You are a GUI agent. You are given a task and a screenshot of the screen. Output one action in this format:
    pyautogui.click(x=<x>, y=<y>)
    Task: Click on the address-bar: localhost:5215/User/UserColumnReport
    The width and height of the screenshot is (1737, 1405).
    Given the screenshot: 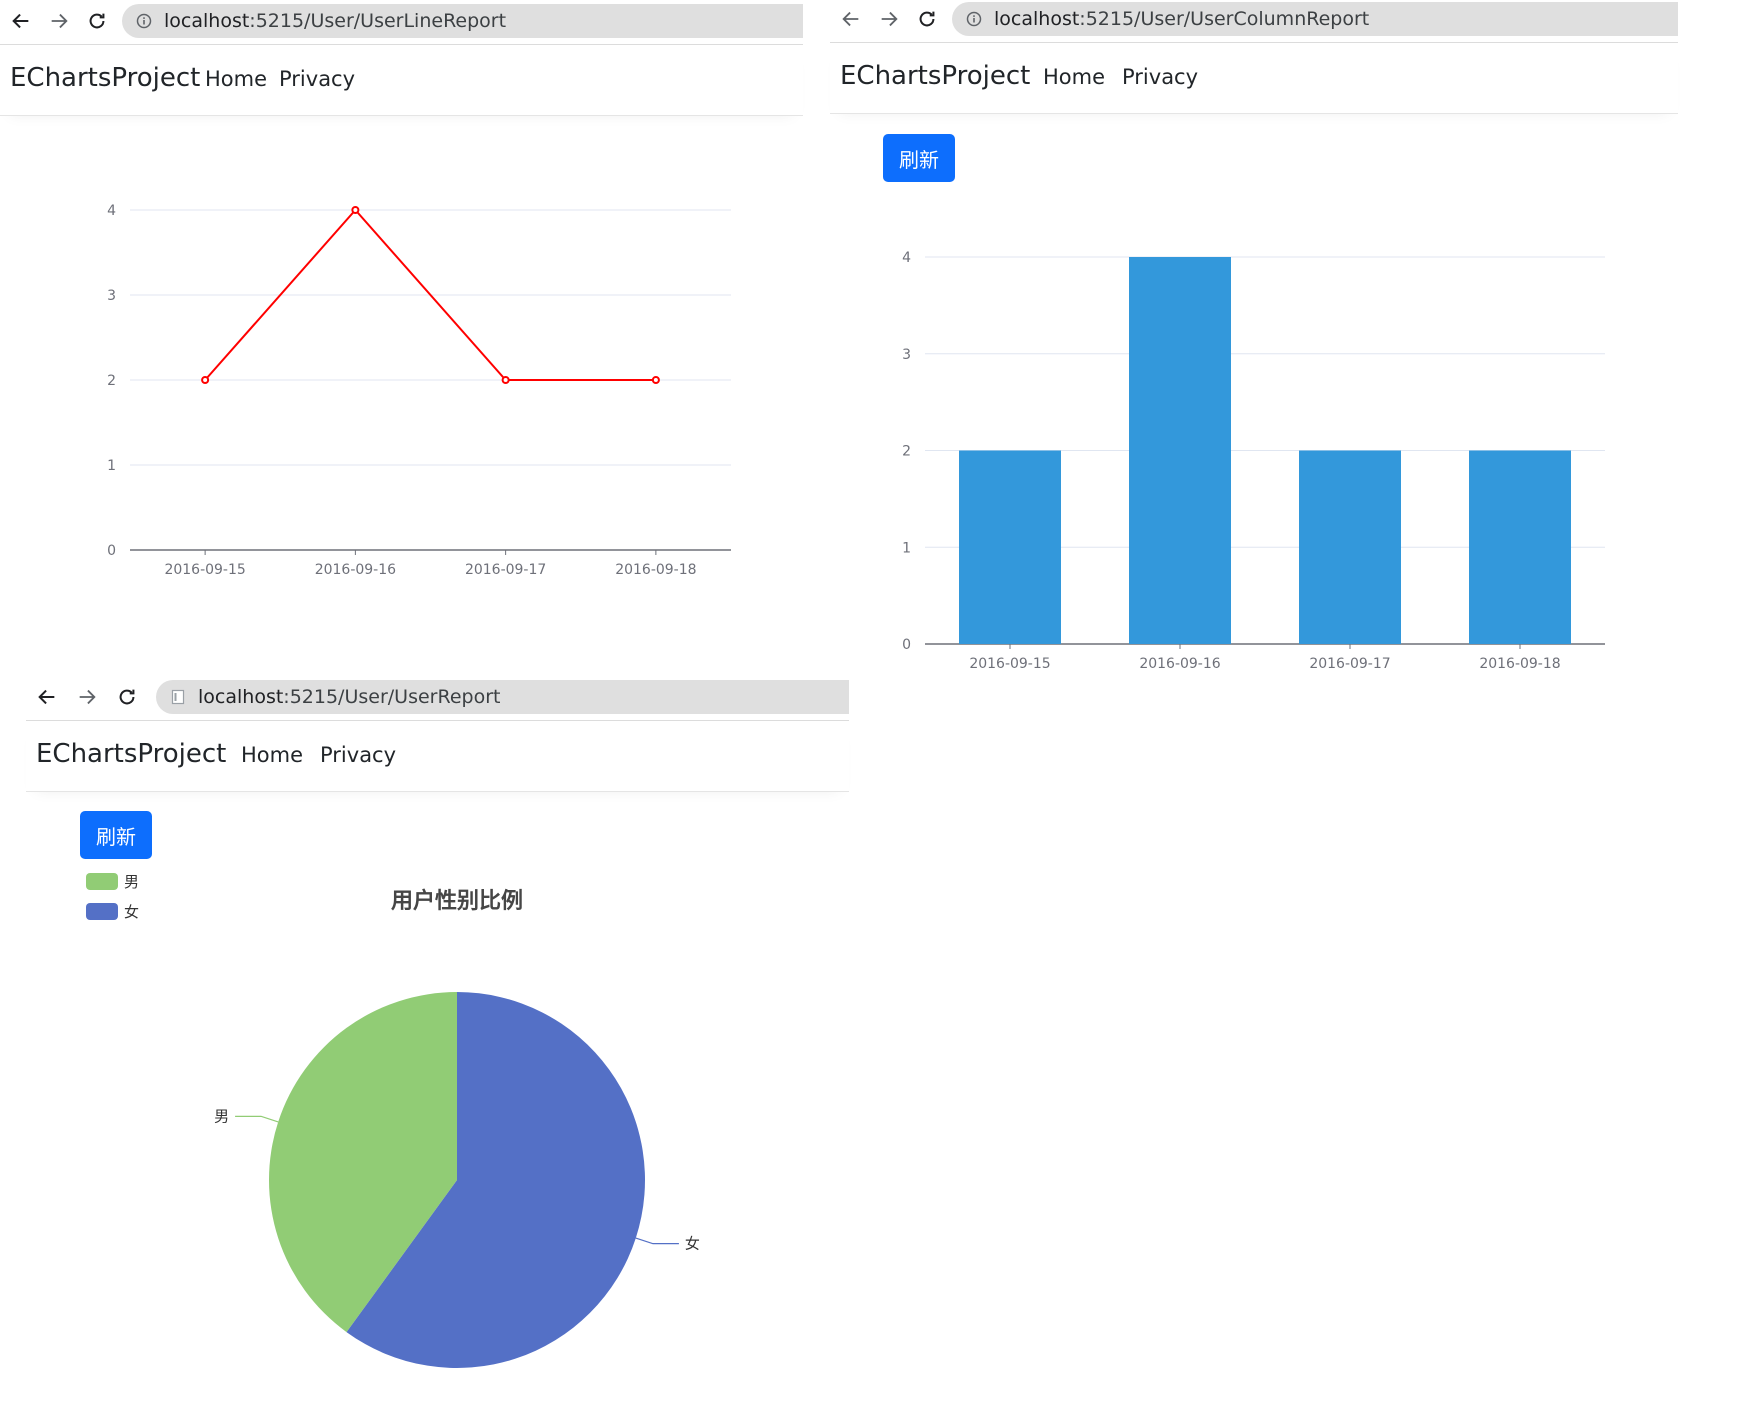 What is the action you would take?
    pyautogui.click(x=1315, y=19)
    